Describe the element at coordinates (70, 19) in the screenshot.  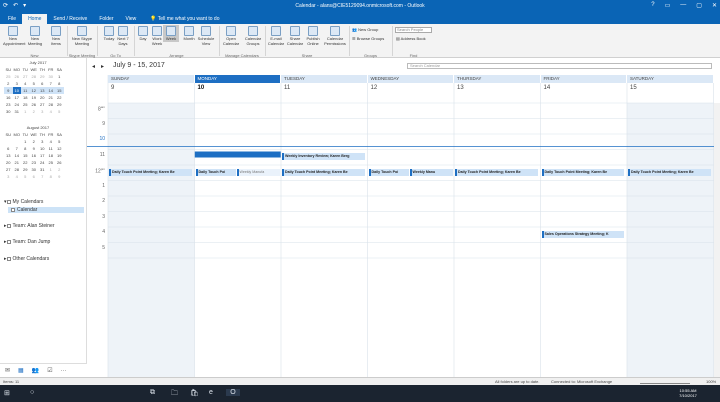
I see `tab-send-receive: Send / Receive` at that location.